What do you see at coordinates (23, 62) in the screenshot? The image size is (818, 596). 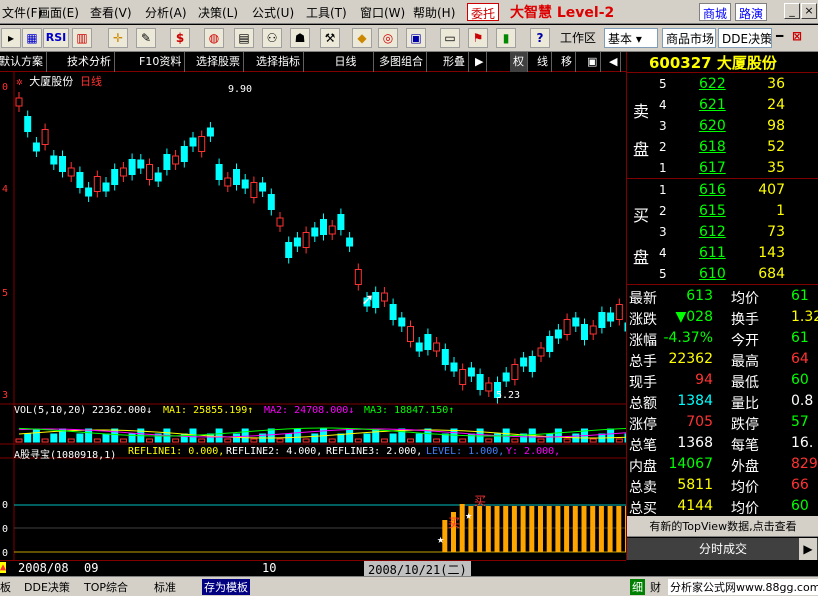 I see `tab-default-scheme: 默认方案` at bounding box center [23, 62].